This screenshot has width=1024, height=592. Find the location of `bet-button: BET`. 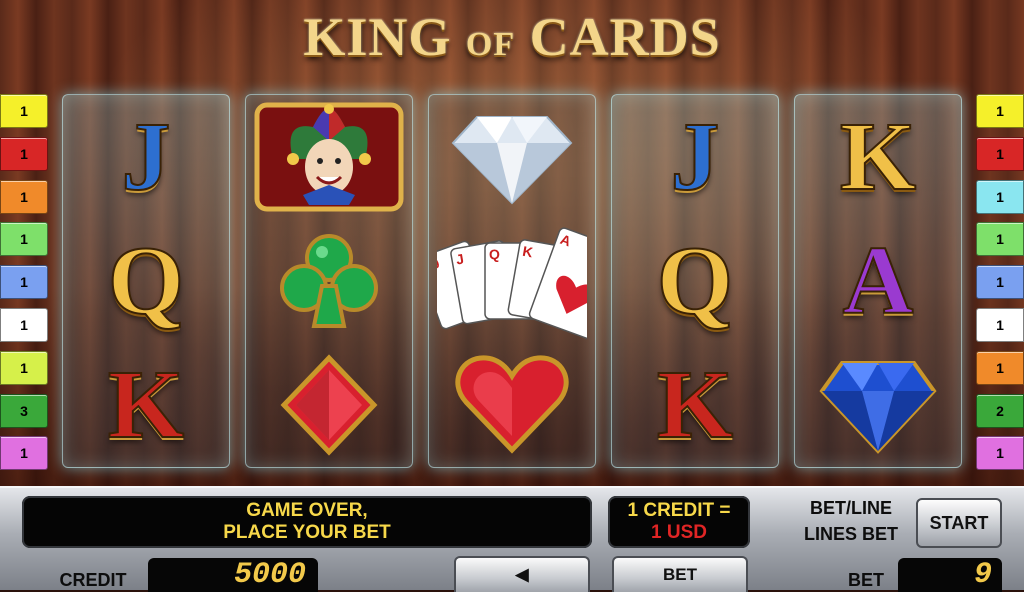

bet-button: BET is located at coordinates (680, 574).